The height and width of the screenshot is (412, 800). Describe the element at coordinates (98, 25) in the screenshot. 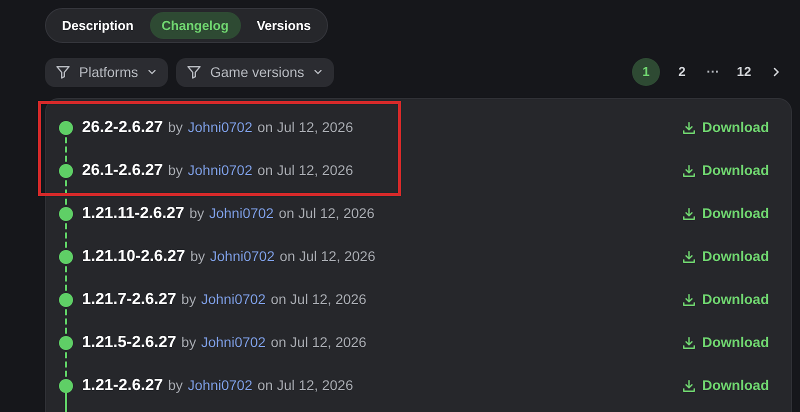

I see `tab: Description` at that location.